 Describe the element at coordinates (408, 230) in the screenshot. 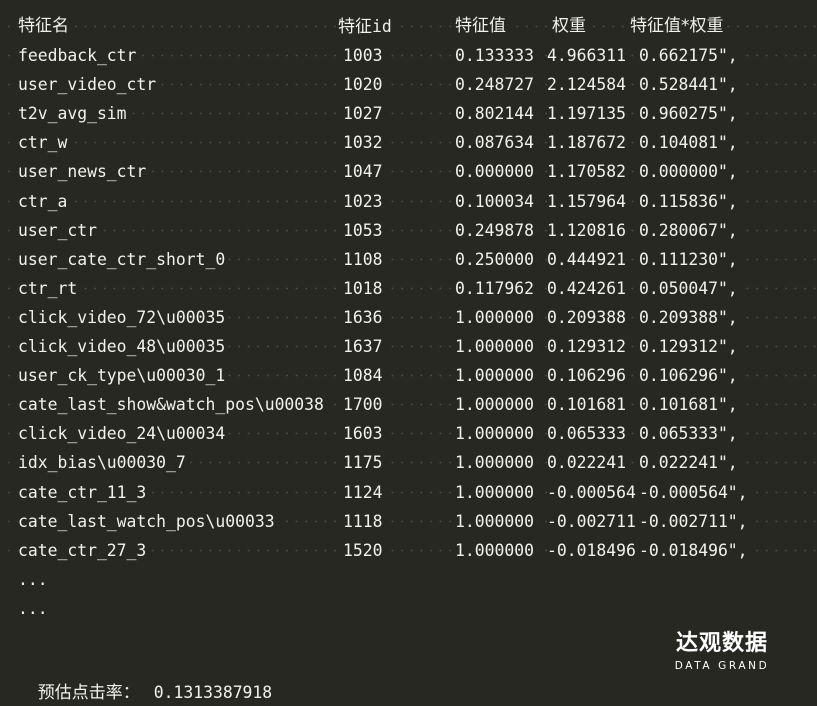

I see `table-row: user_ctr 1053 0.249878 1.120816 0.280067",` at that location.